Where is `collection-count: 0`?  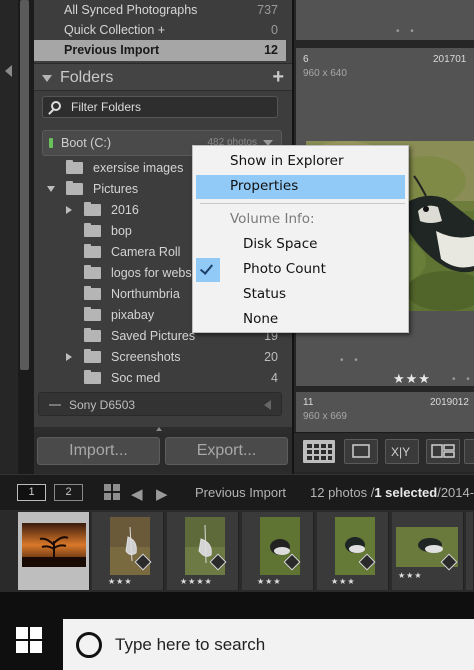
collection-count: 0 is located at coordinates (274, 30).